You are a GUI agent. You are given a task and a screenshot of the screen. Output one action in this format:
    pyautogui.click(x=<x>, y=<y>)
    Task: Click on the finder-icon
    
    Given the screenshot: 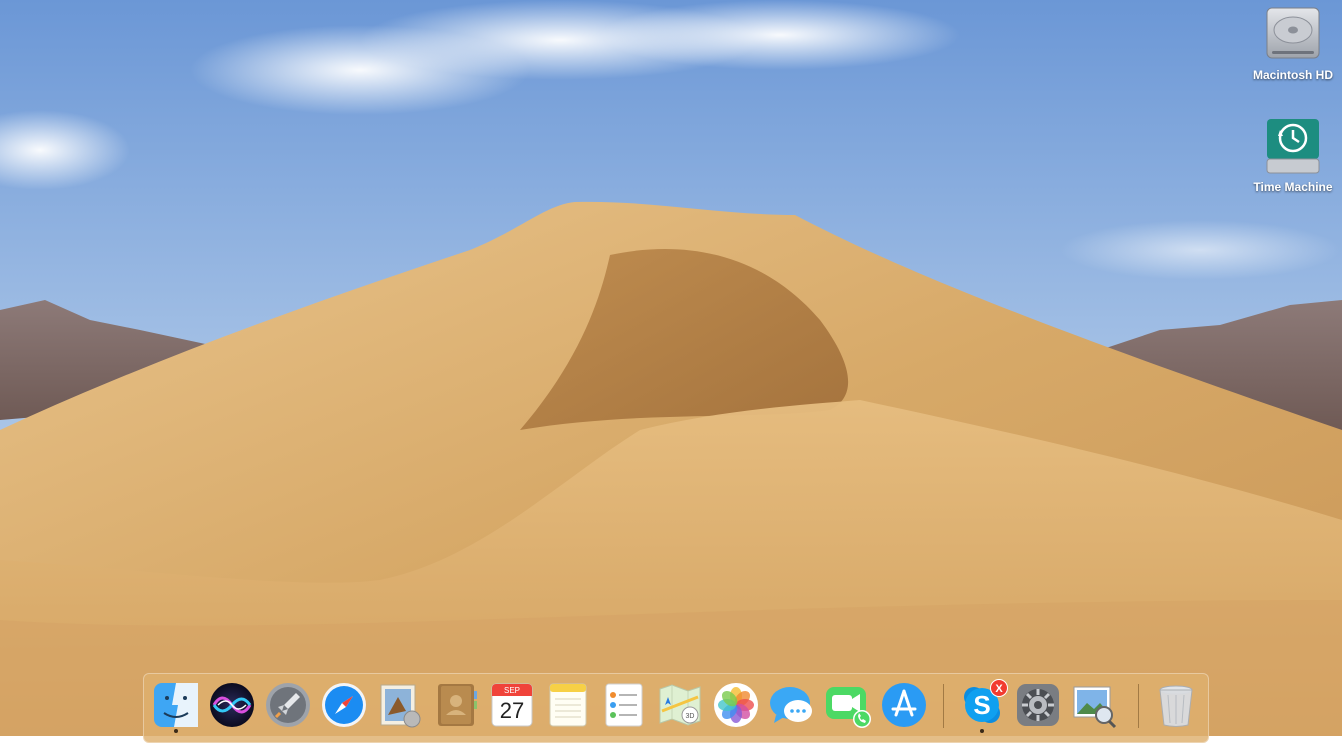 What is the action you would take?
    pyautogui.click(x=176, y=705)
    